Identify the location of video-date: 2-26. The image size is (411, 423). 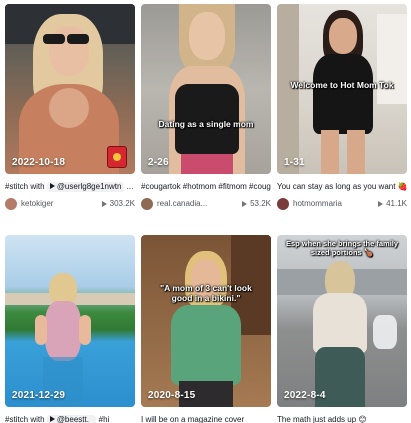
(158, 162).